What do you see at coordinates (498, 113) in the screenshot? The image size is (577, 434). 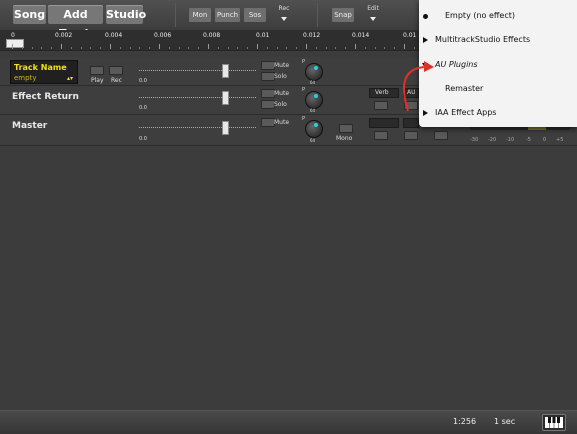 I see `menu-item-iaa-effect-apps: IAA Effect Apps` at bounding box center [498, 113].